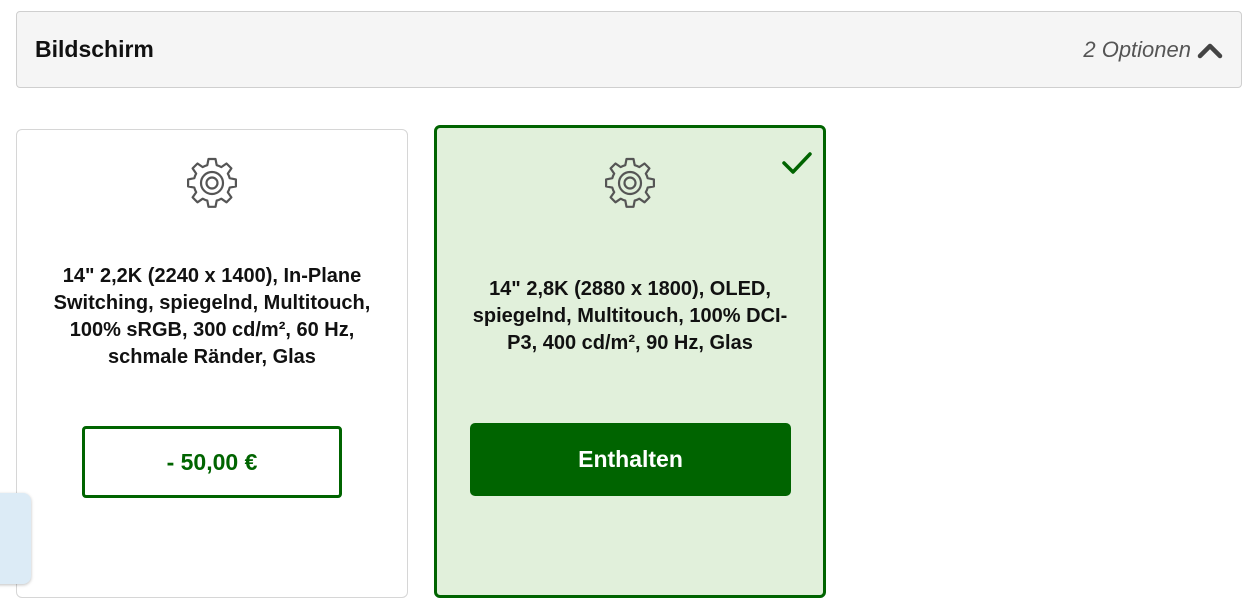 The width and height of the screenshot is (1249, 607). Describe the element at coordinates (15, 538) in the screenshot. I see `feedback-side-tab` at that location.